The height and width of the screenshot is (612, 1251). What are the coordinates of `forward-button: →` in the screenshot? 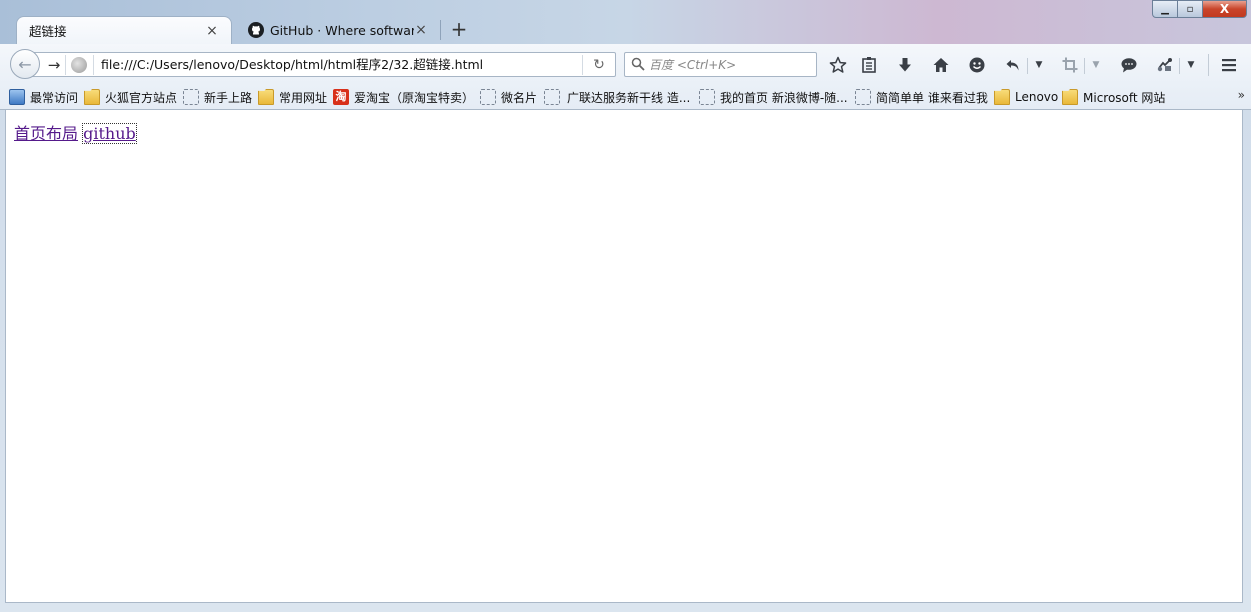 It's located at (54, 65).